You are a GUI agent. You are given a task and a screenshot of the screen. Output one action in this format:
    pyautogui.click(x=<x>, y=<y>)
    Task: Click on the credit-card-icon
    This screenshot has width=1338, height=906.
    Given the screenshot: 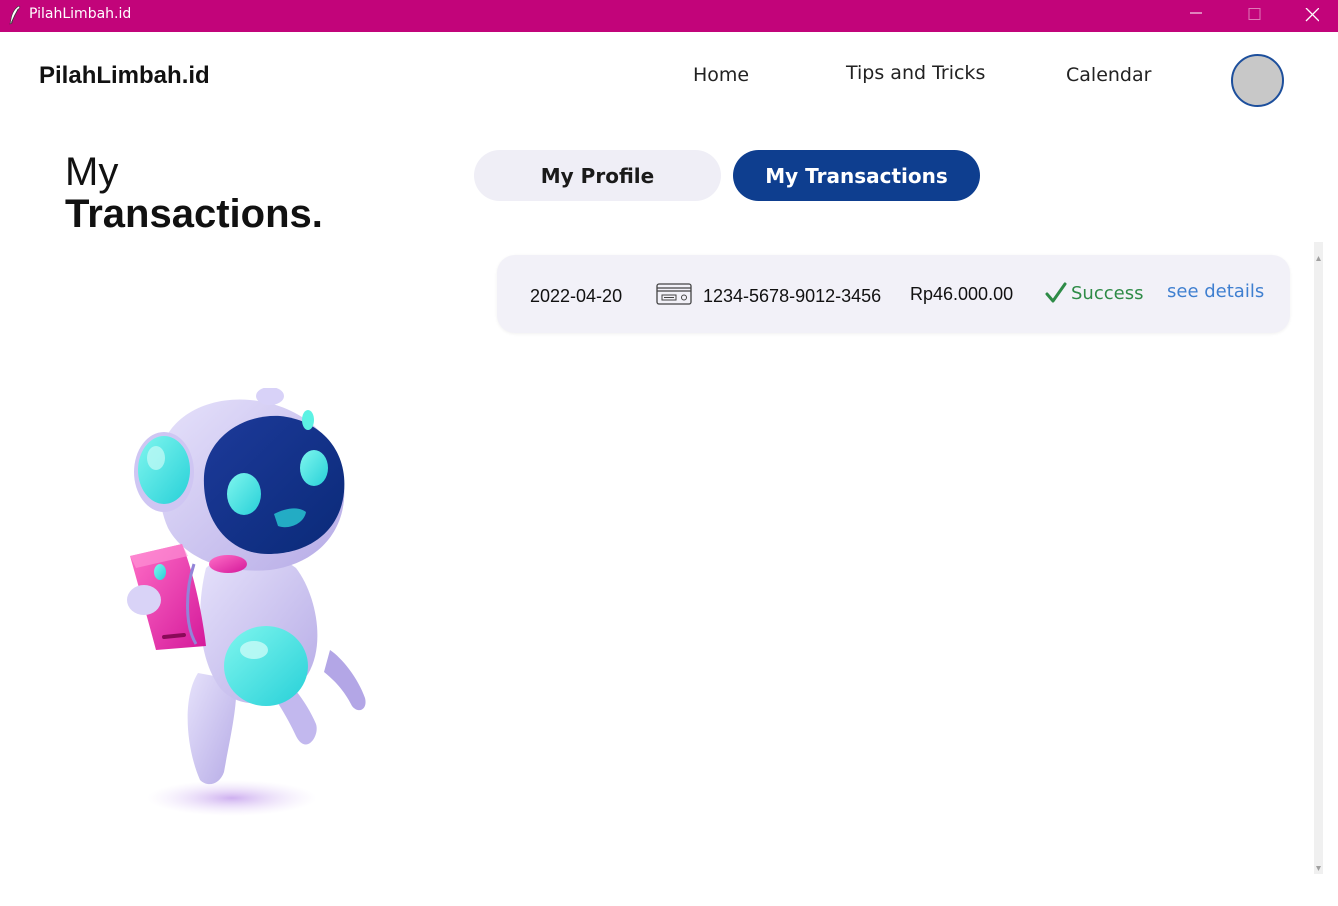 What is the action you would take?
    pyautogui.click(x=674, y=294)
    